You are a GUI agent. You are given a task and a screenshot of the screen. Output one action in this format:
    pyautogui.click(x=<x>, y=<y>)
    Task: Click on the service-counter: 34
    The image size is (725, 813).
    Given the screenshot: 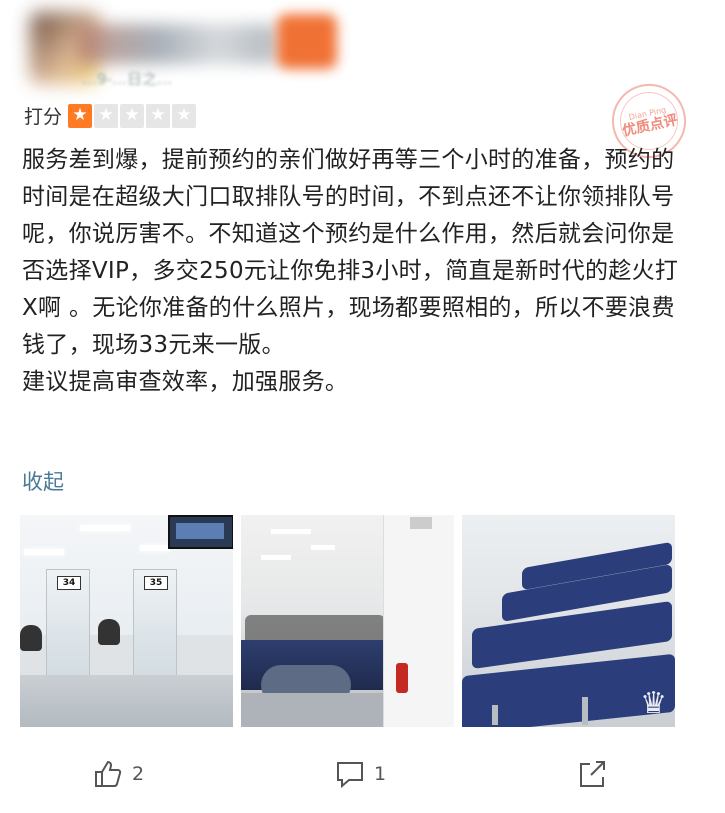 What is the action you would take?
    pyautogui.click(x=68, y=630)
    